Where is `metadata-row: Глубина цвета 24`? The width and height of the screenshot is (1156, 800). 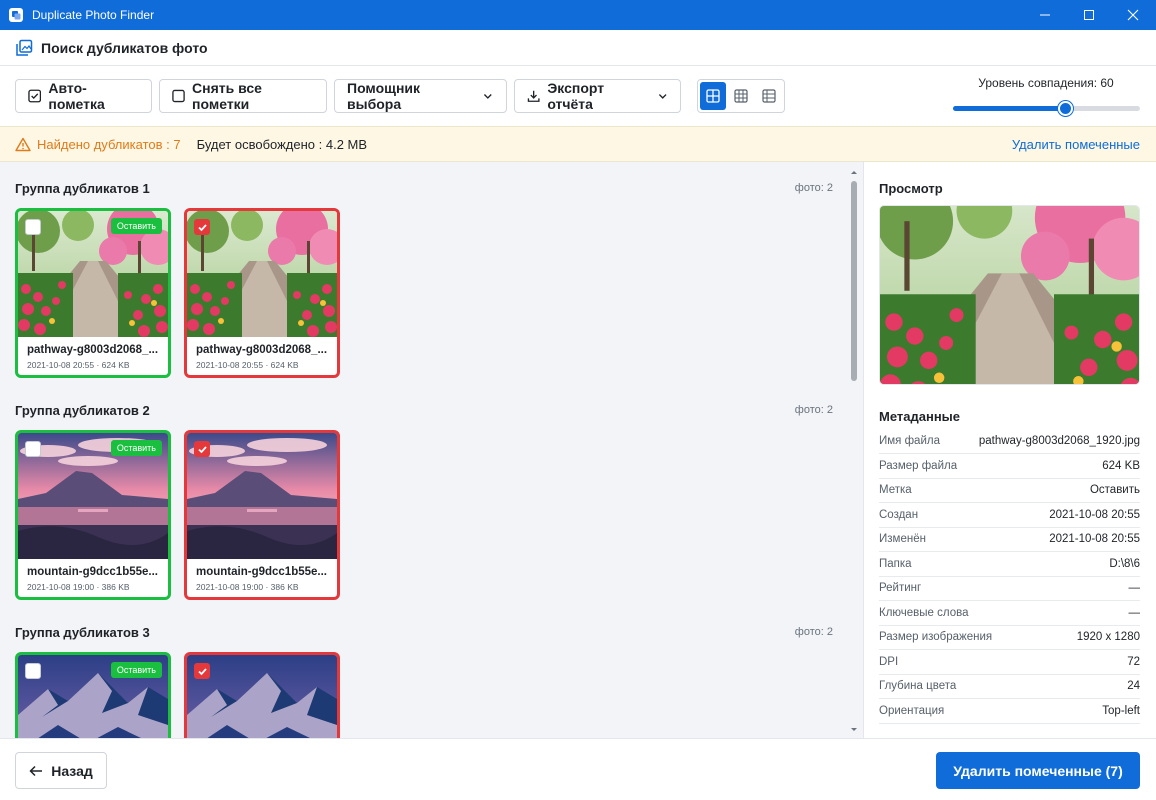 metadata-row: Глубина цвета 24 is located at coordinates (1009, 687).